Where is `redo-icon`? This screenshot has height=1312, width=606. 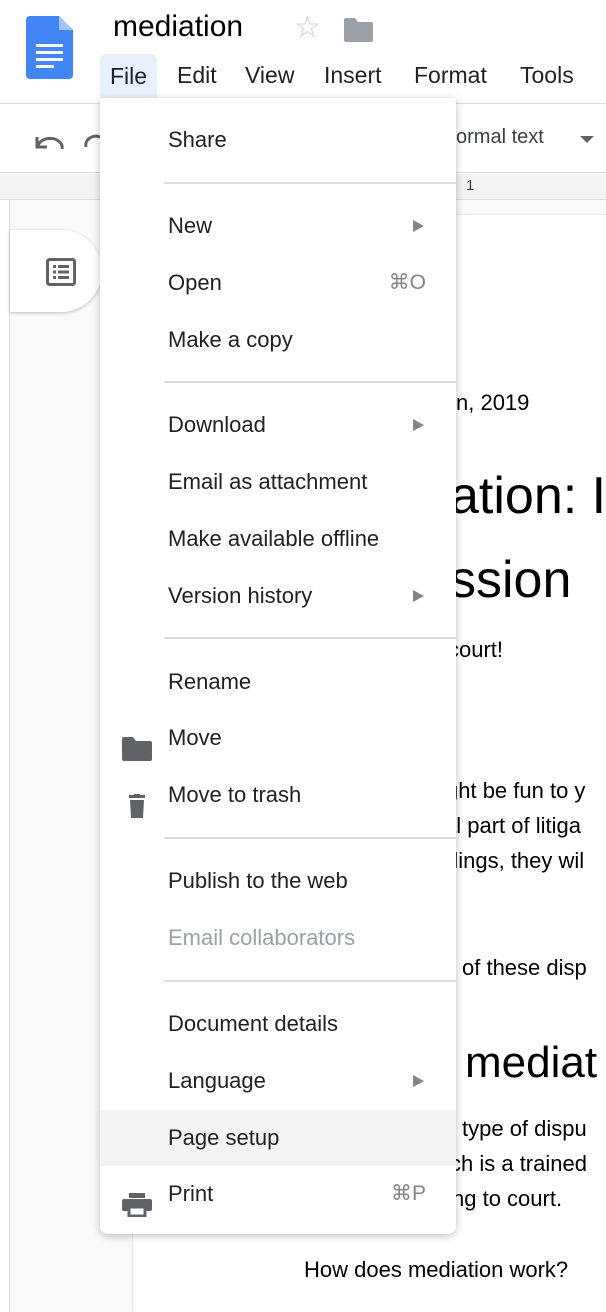 redo-icon is located at coordinates (92, 141).